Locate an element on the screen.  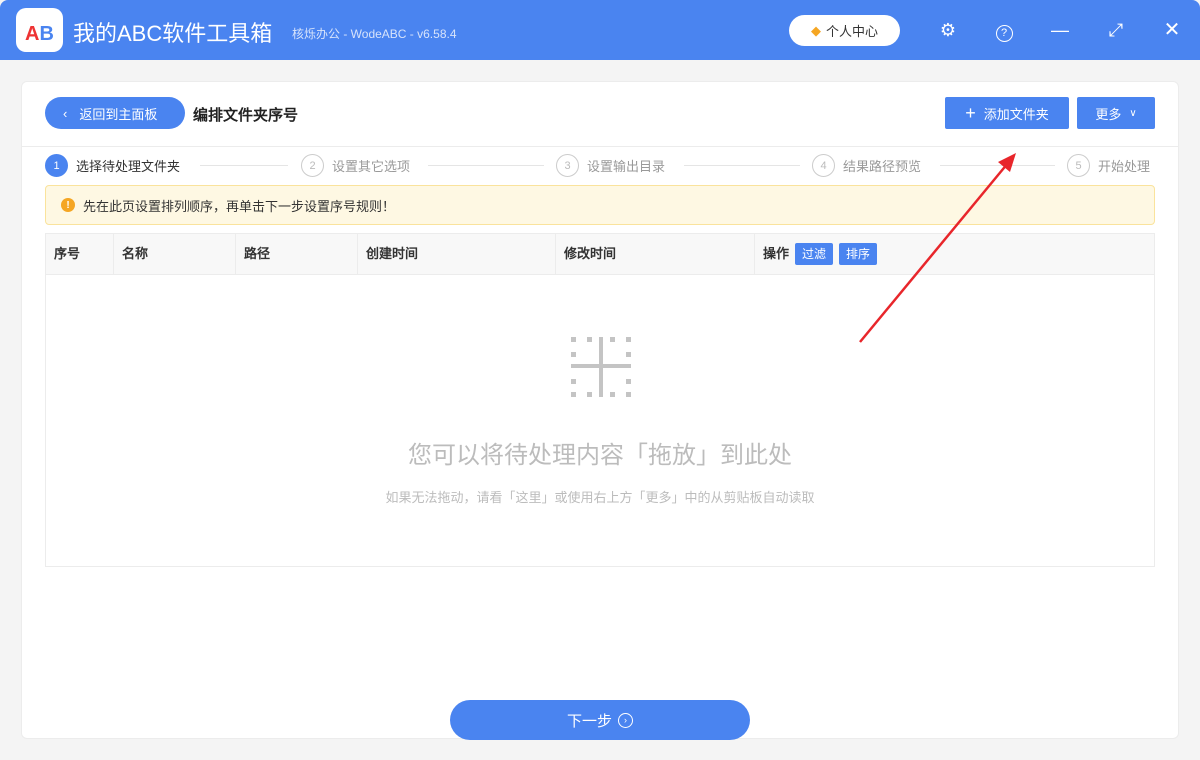
info-alert: ! 先在此页设置排列顺序，再单击下一步设置序号规则！ is located at coordinates (600, 205).